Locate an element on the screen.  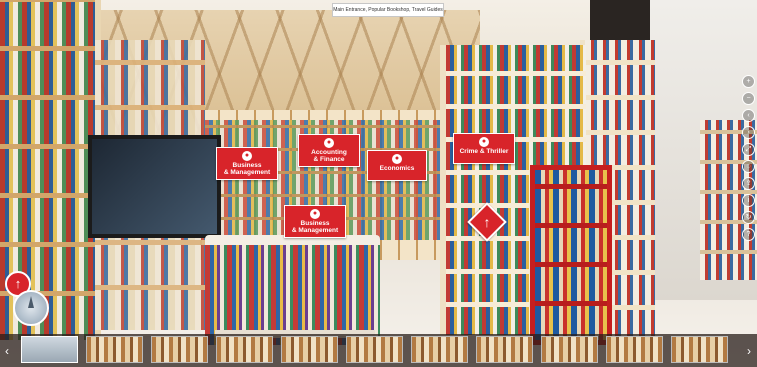
hotspot-label: Crime & Thriller is located at coordinates (484, 151).